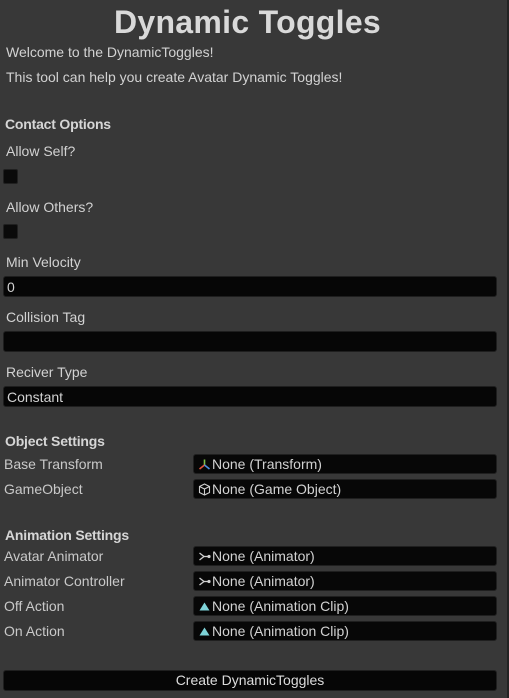 Image resolution: width=509 pixels, height=698 pixels. What do you see at coordinates (54, 556) in the screenshot?
I see `avatar-animator-label: Avatar Animator` at bounding box center [54, 556].